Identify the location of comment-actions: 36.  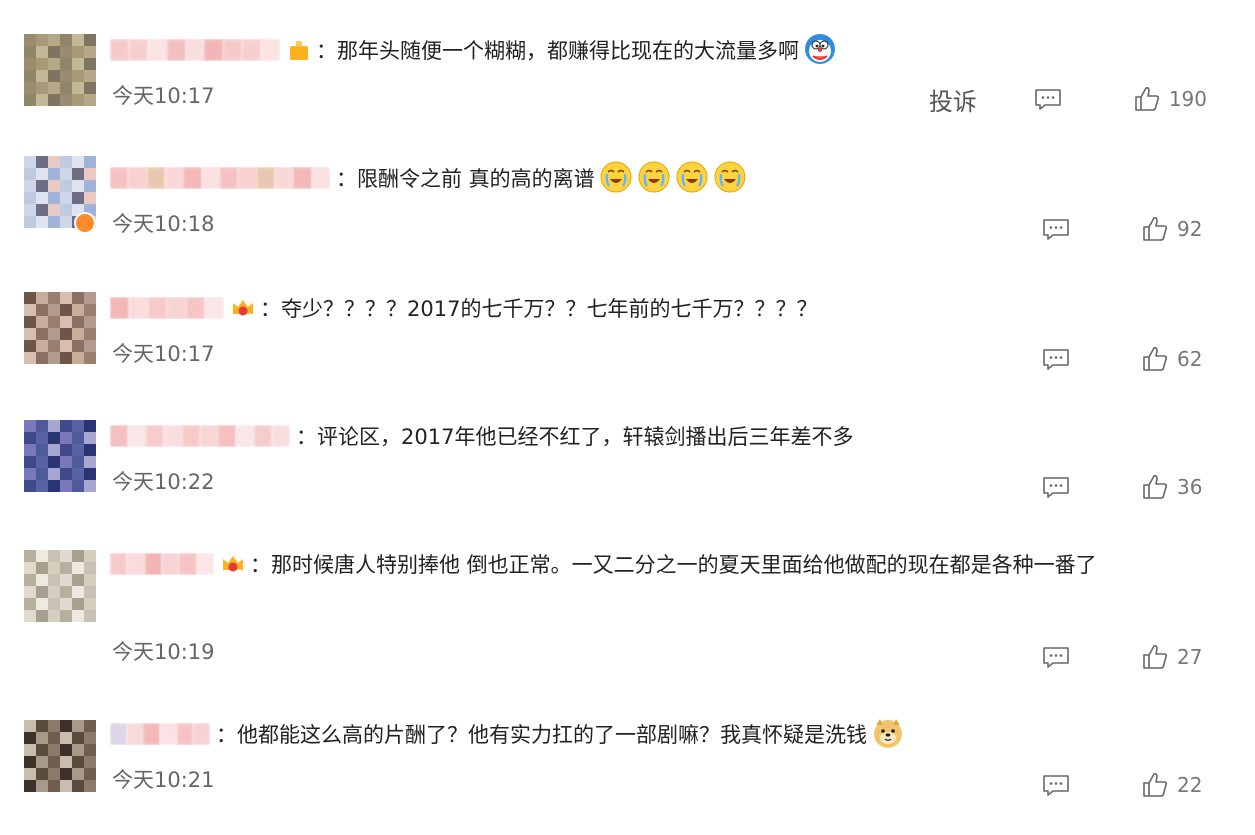
(1124, 487).